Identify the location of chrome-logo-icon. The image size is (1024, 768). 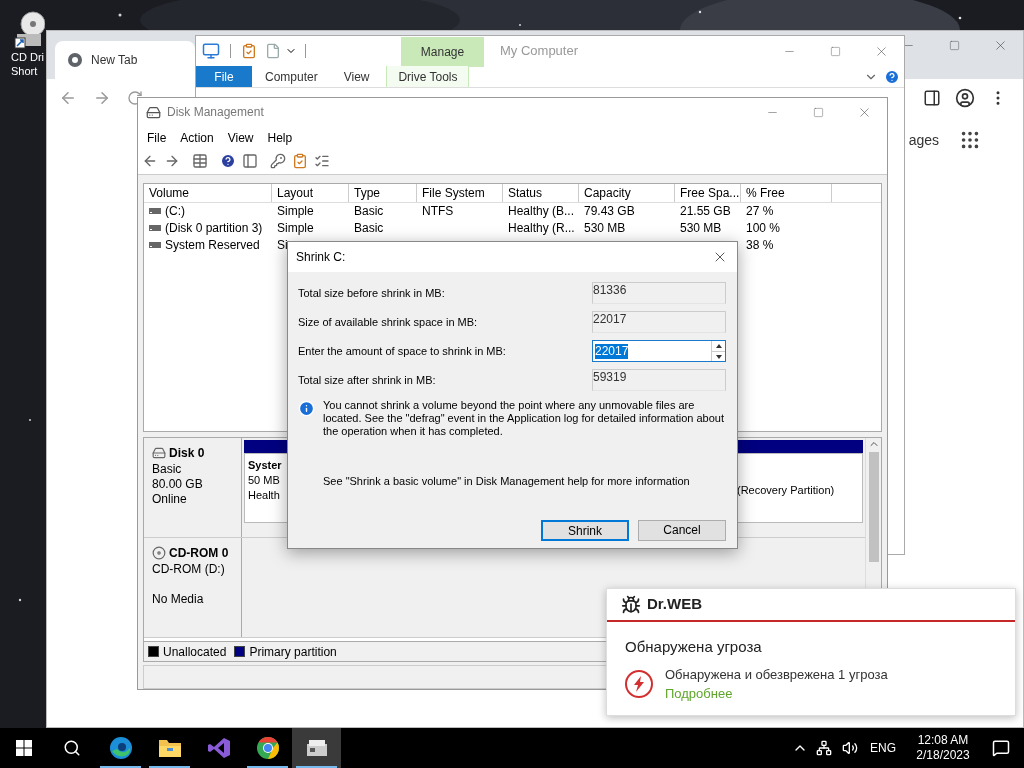
(267, 748).